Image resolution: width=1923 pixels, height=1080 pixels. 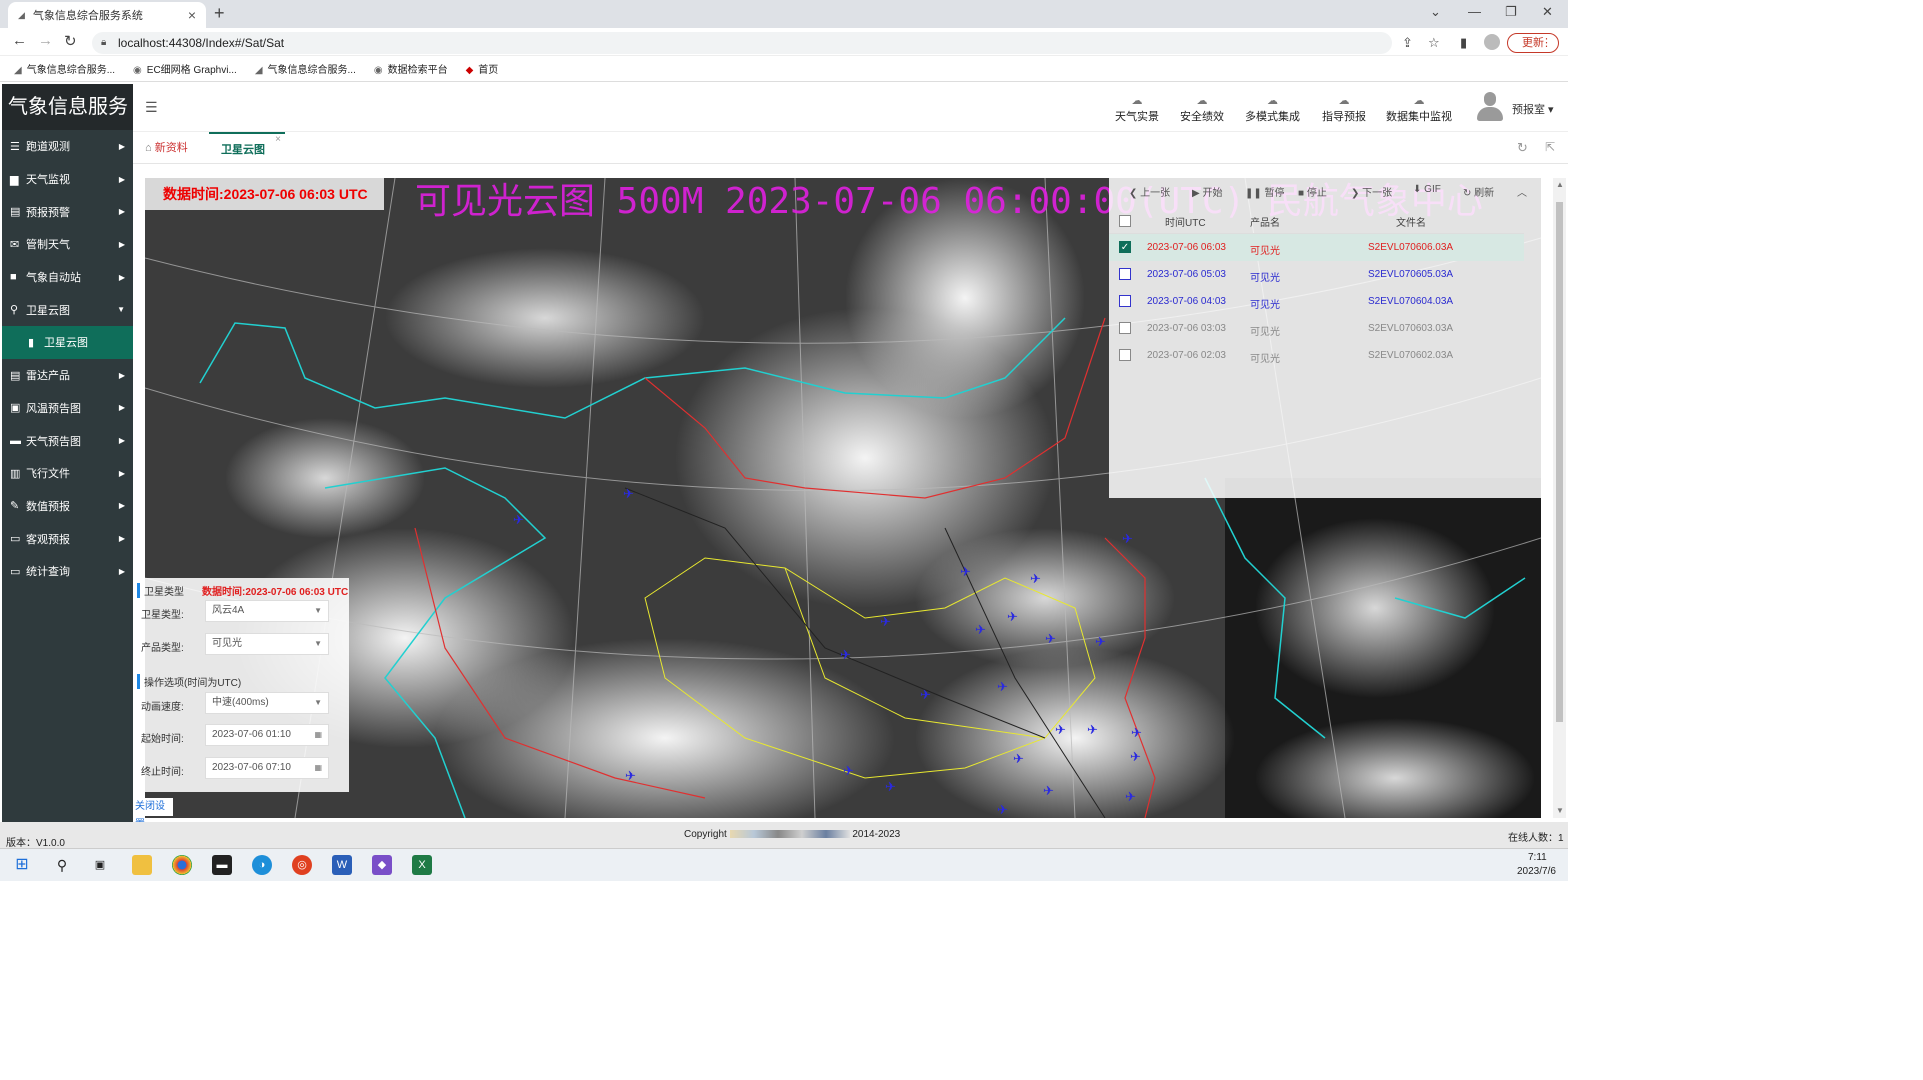 I want to click on speed-select: 中速(400ms) ▼, so click(x=267, y=703).